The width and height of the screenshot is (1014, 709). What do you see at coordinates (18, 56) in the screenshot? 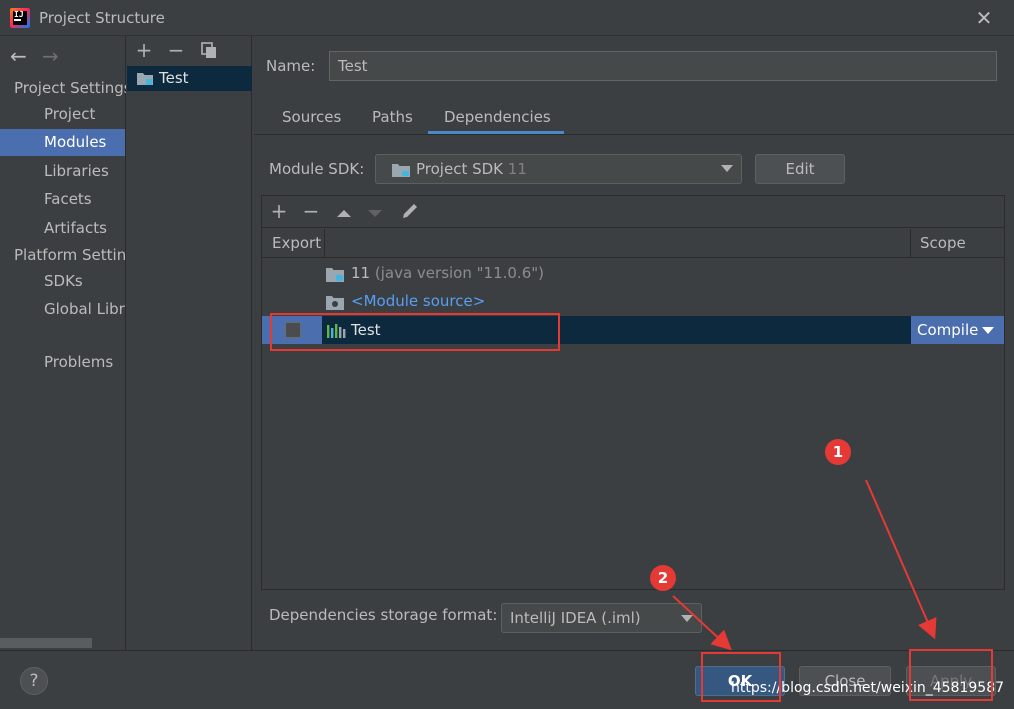
I see `back-arrow-icon: ←` at bounding box center [18, 56].